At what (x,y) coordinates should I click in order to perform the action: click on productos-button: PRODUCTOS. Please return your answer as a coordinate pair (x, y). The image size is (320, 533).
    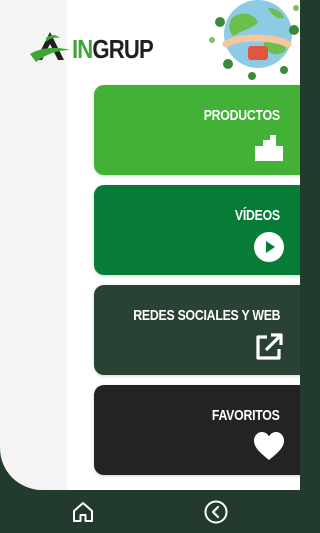
    Looking at the image, I should click on (197, 130).